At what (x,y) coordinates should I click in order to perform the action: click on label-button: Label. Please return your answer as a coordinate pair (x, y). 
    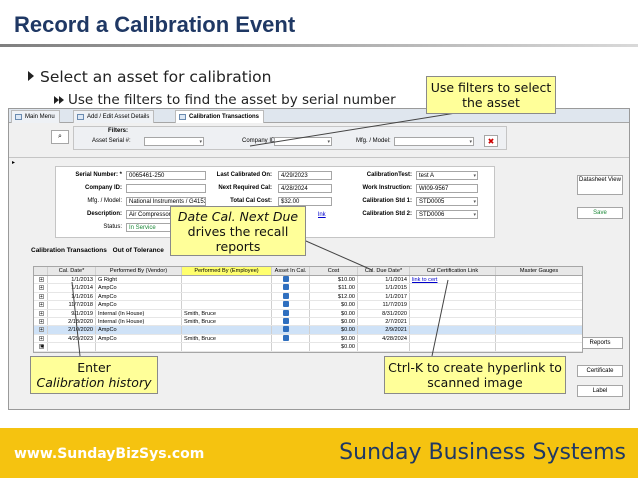
    Looking at the image, I should click on (600, 391).